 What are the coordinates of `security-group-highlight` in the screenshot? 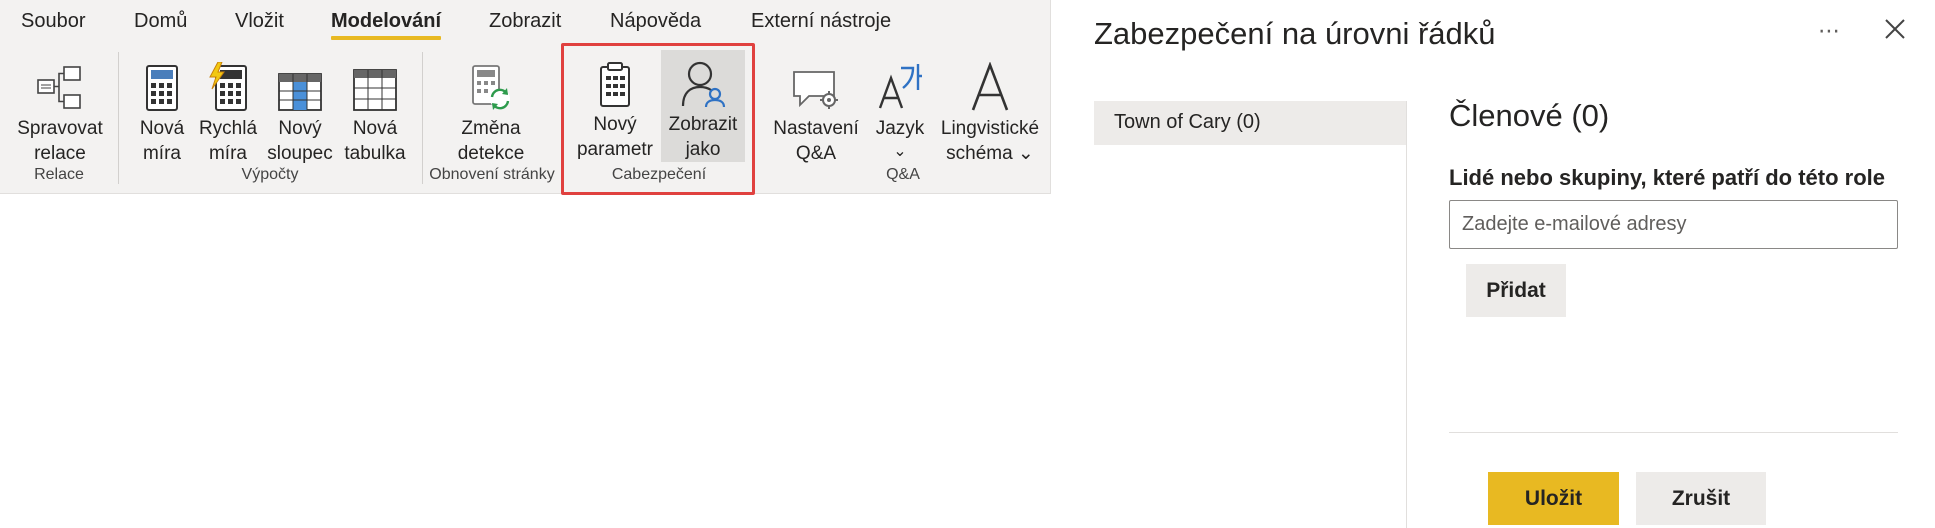 It's located at (658, 119).